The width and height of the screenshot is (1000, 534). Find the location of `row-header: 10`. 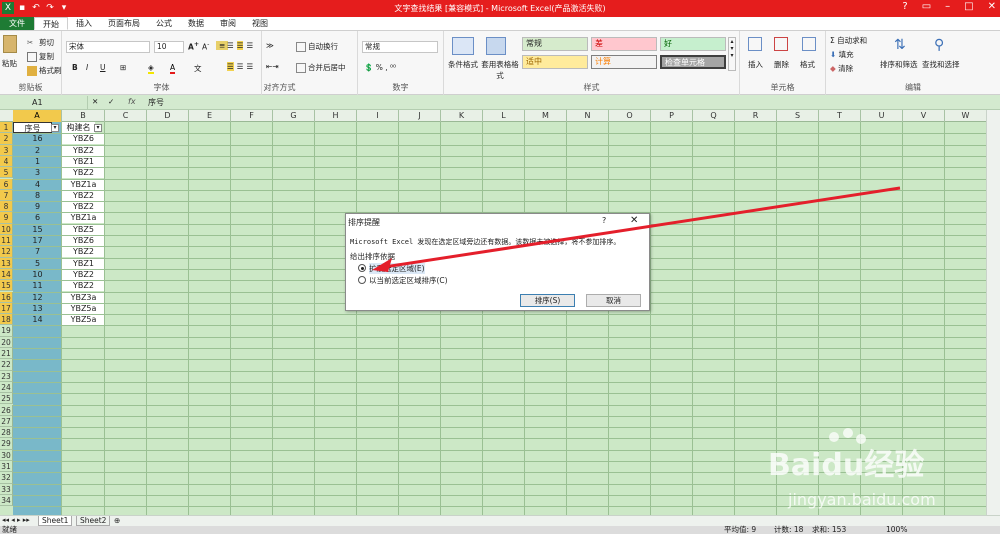

row-header: 10 is located at coordinates (6, 229).